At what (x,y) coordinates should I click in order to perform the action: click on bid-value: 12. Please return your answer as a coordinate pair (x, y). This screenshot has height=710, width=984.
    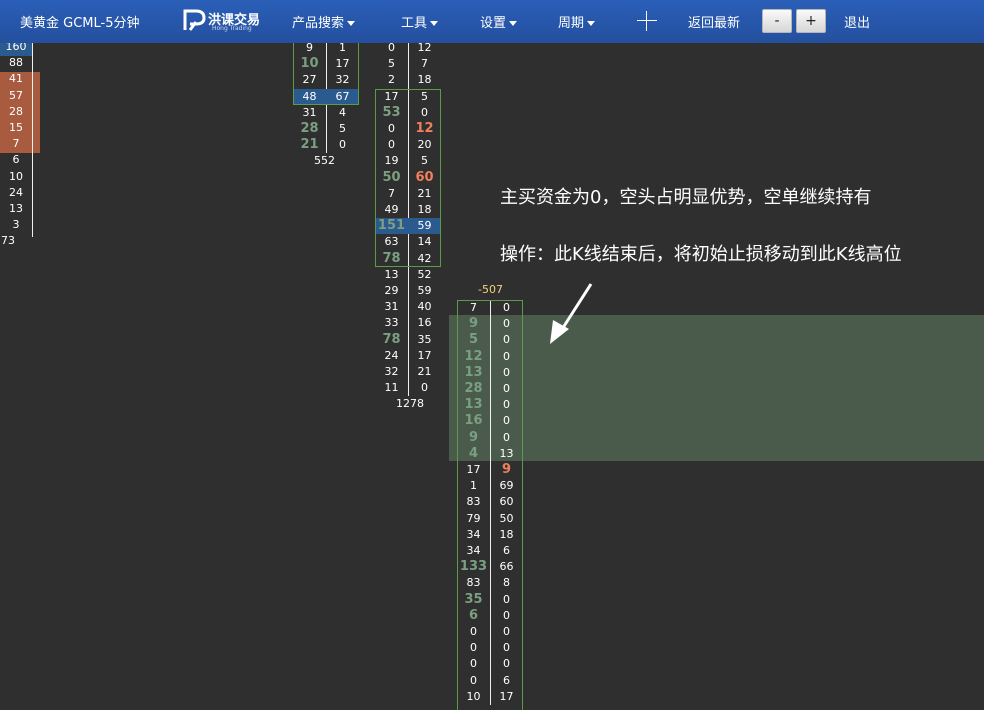
    Looking at the image, I should click on (473, 356).